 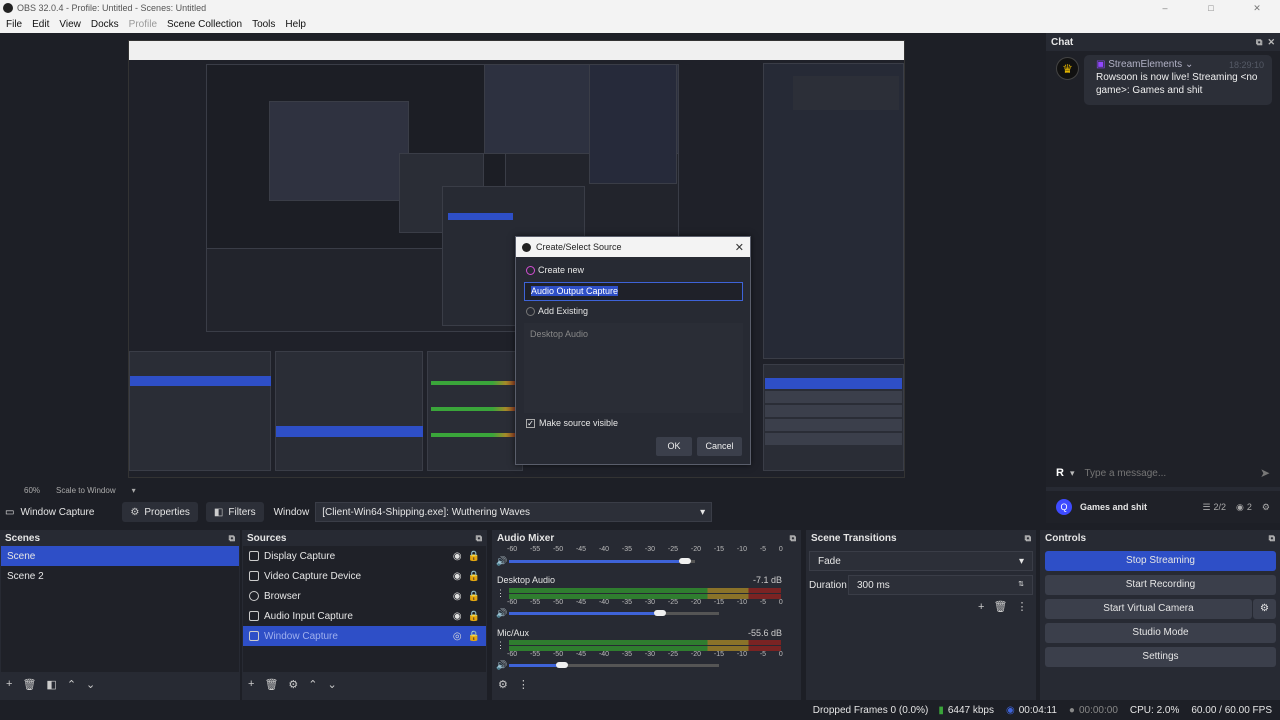 What do you see at coordinates (364, 538) in the screenshot?
I see `sources-dock-title: Sources ⧉` at bounding box center [364, 538].